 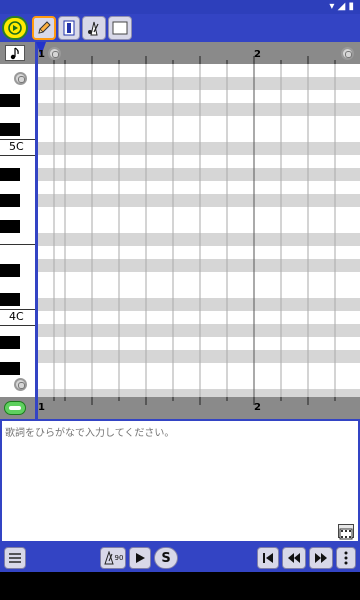 I want to click on pencil-tool-button, so click(x=44, y=28).